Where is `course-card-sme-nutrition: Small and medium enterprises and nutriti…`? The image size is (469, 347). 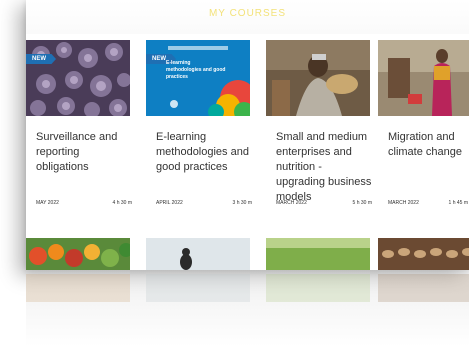 course-card-sme-nutrition: Small and medium enterprises and nutriti… is located at coordinates (319, 135).